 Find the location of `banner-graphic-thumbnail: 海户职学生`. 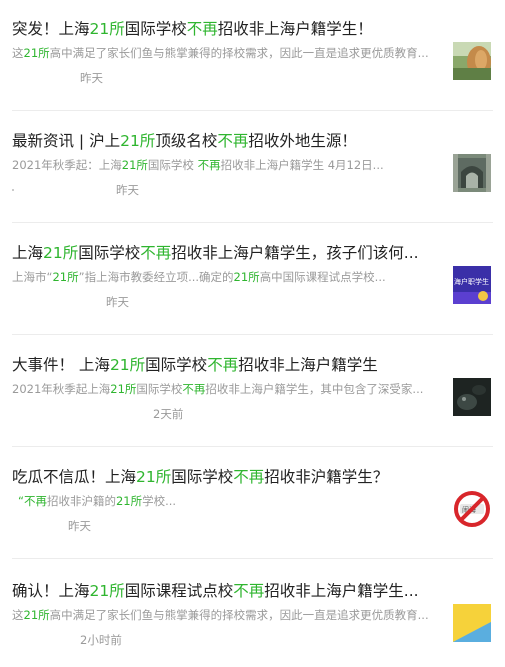

banner-graphic-thumbnail: 海户职学生 is located at coordinates (472, 285).